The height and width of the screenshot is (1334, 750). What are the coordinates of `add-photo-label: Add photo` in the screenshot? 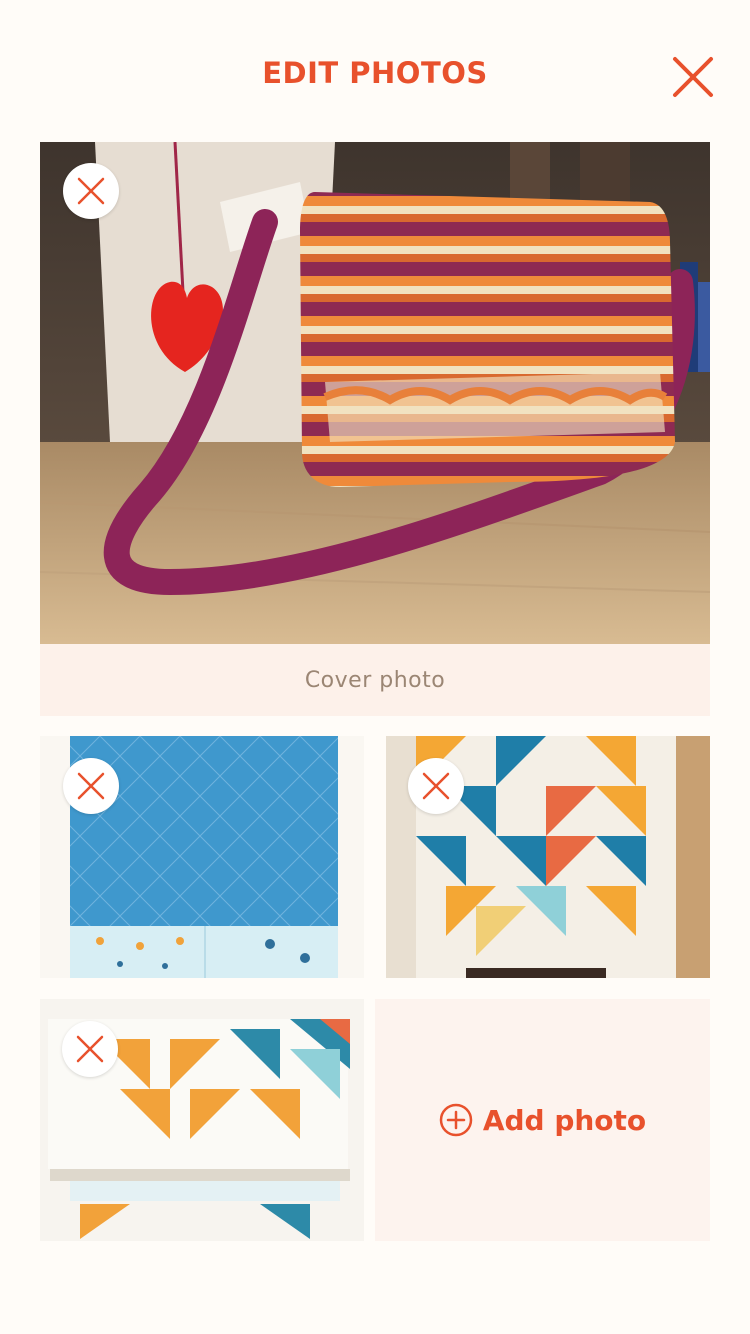 It's located at (564, 1120).